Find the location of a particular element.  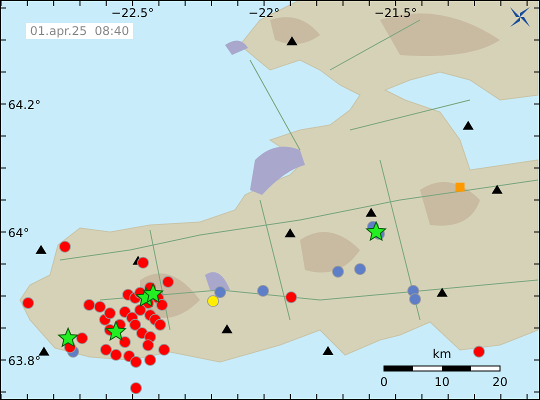

axis-label: −22.5° is located at coordinates (132, 13).